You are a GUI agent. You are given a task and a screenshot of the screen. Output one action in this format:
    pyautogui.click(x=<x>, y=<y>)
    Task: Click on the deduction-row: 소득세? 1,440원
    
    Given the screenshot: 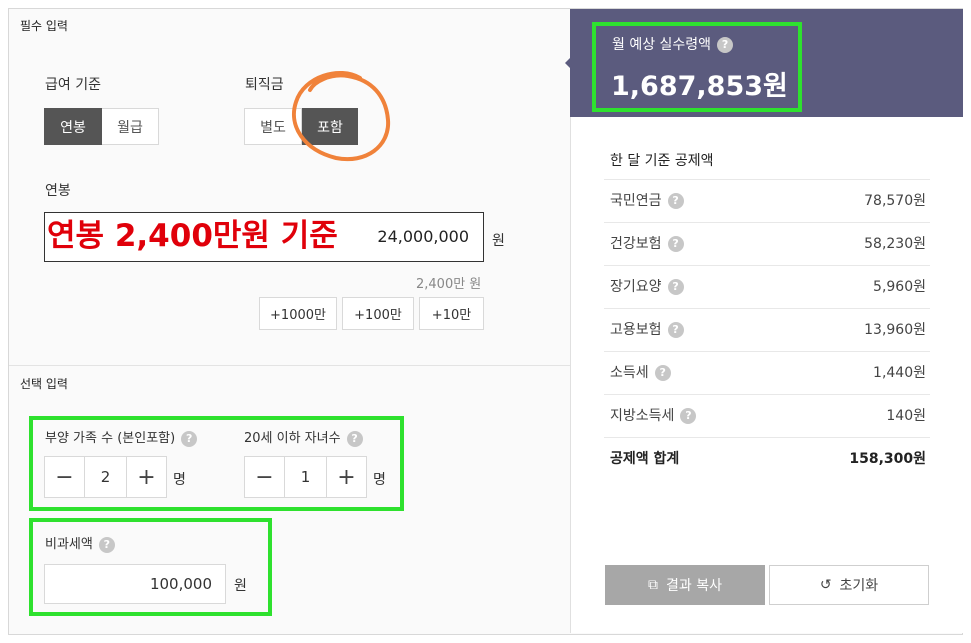 What is the action you would take?
    pyautogui.click(x=767, y=373)
    